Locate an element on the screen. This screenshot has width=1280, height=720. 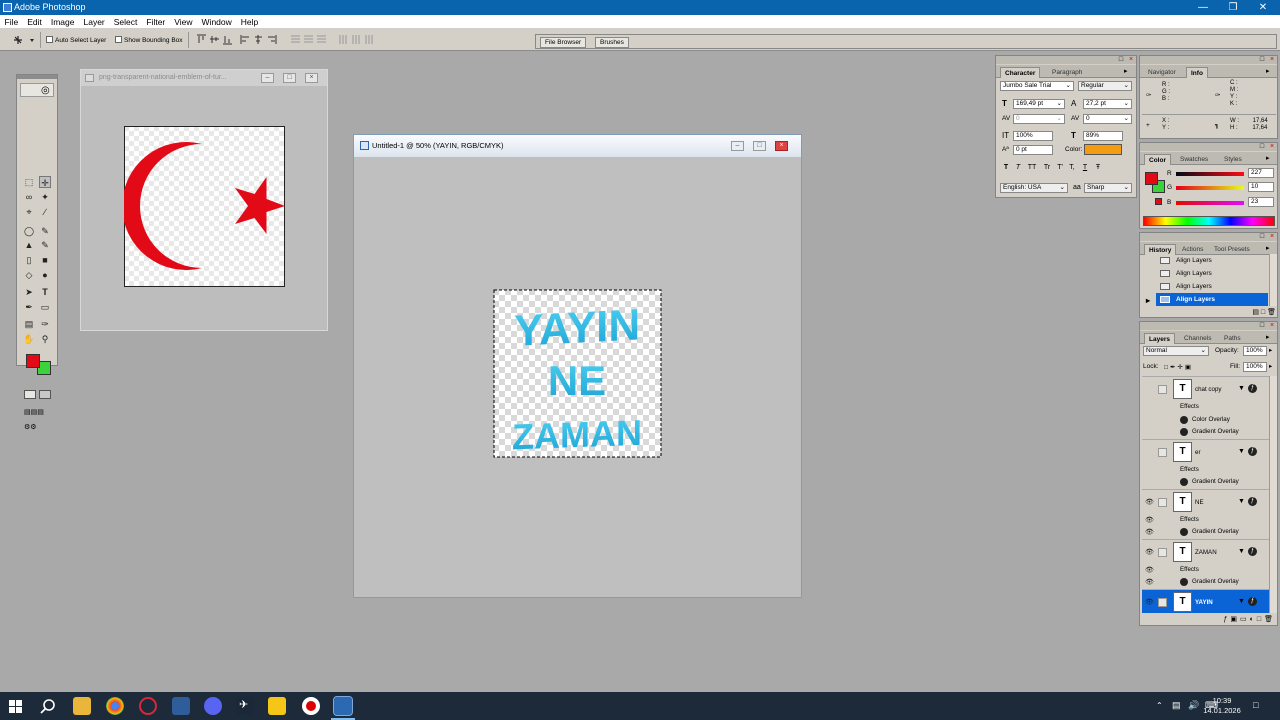
color-ramp is located at coordinates (1209, 221).